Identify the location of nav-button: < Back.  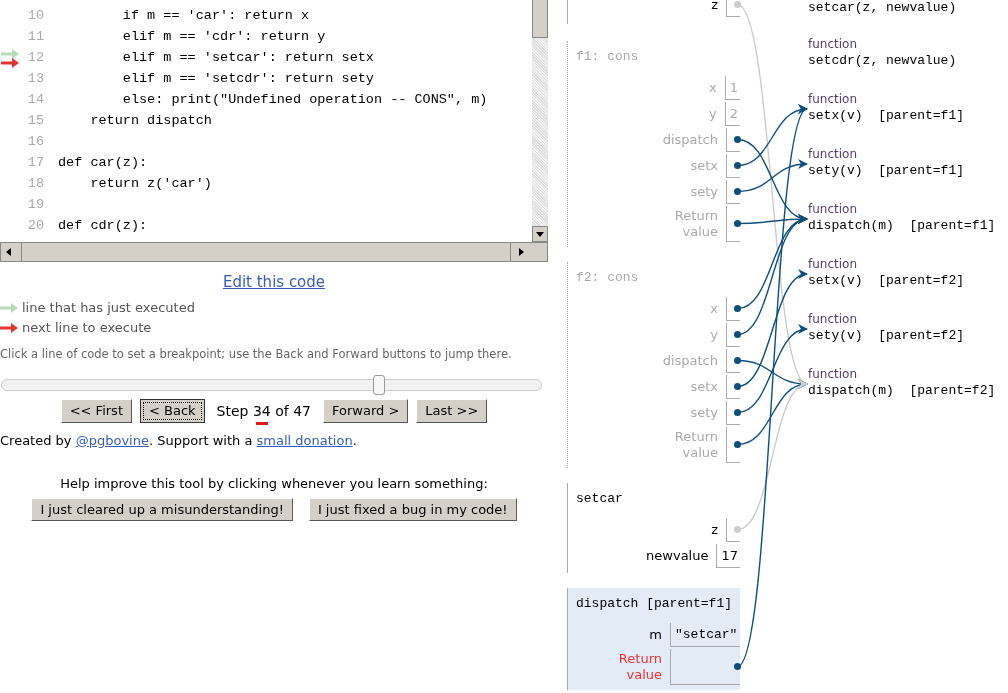
(172, 411).